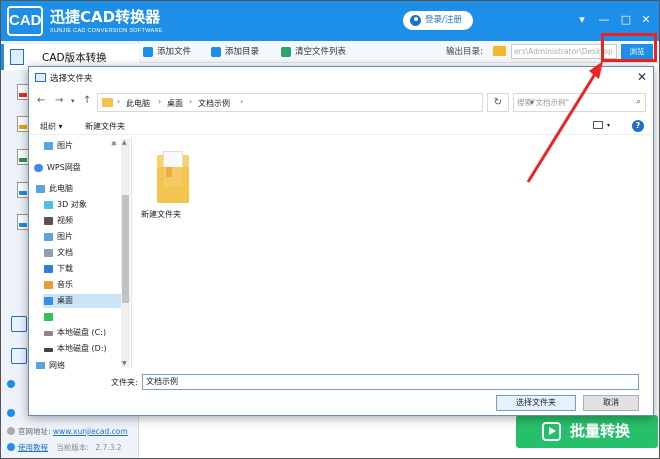  Describe the element at coordinates (167, 52) in the screenshot. I see `add-file-button: 添加文件` at that location.